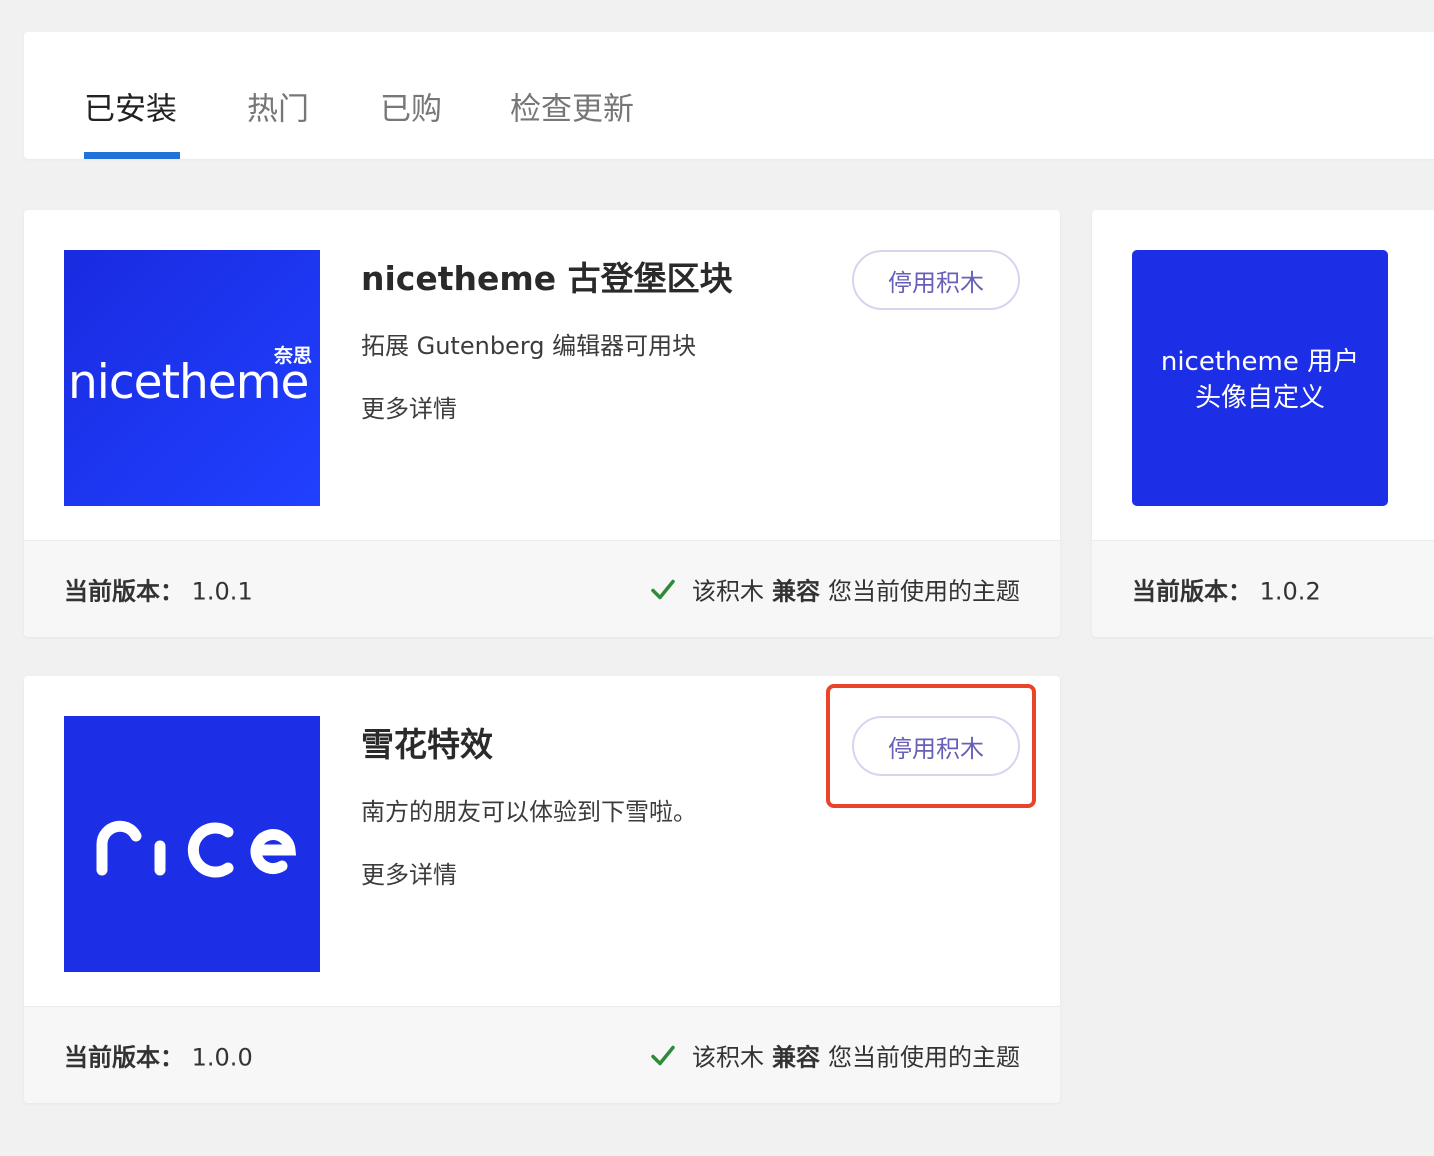 Image resolution: width=1434 pixels, height=1156 pixels. What do you see at coordinates (1290, 591) in the screenshot?
I see `version-number: 1.0.2` at bounding box center [1290, 591].